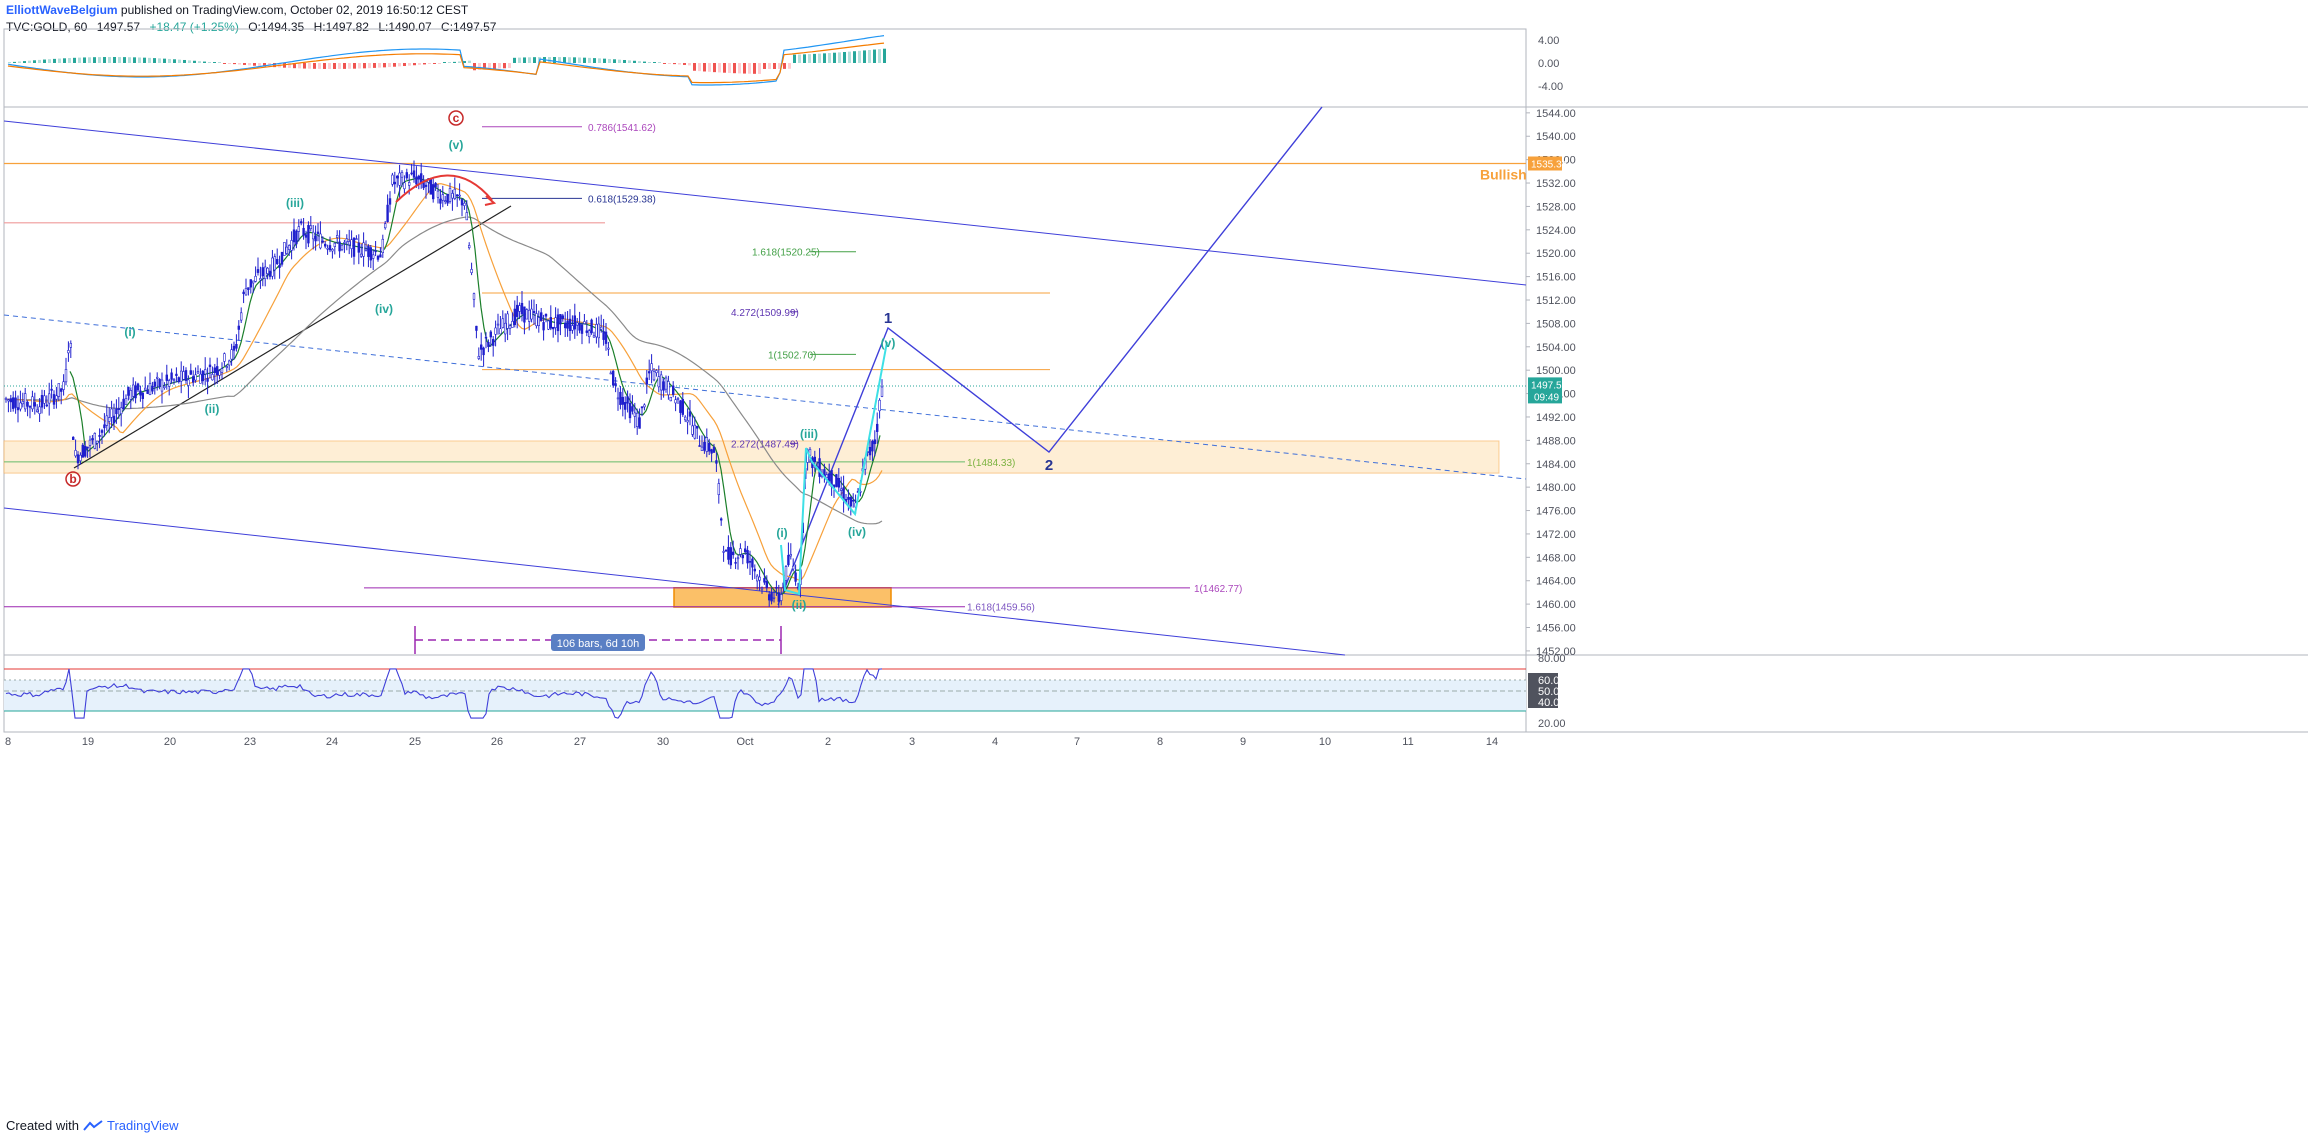  I want to click on time-tick-label: Oct, so click(744, 742).